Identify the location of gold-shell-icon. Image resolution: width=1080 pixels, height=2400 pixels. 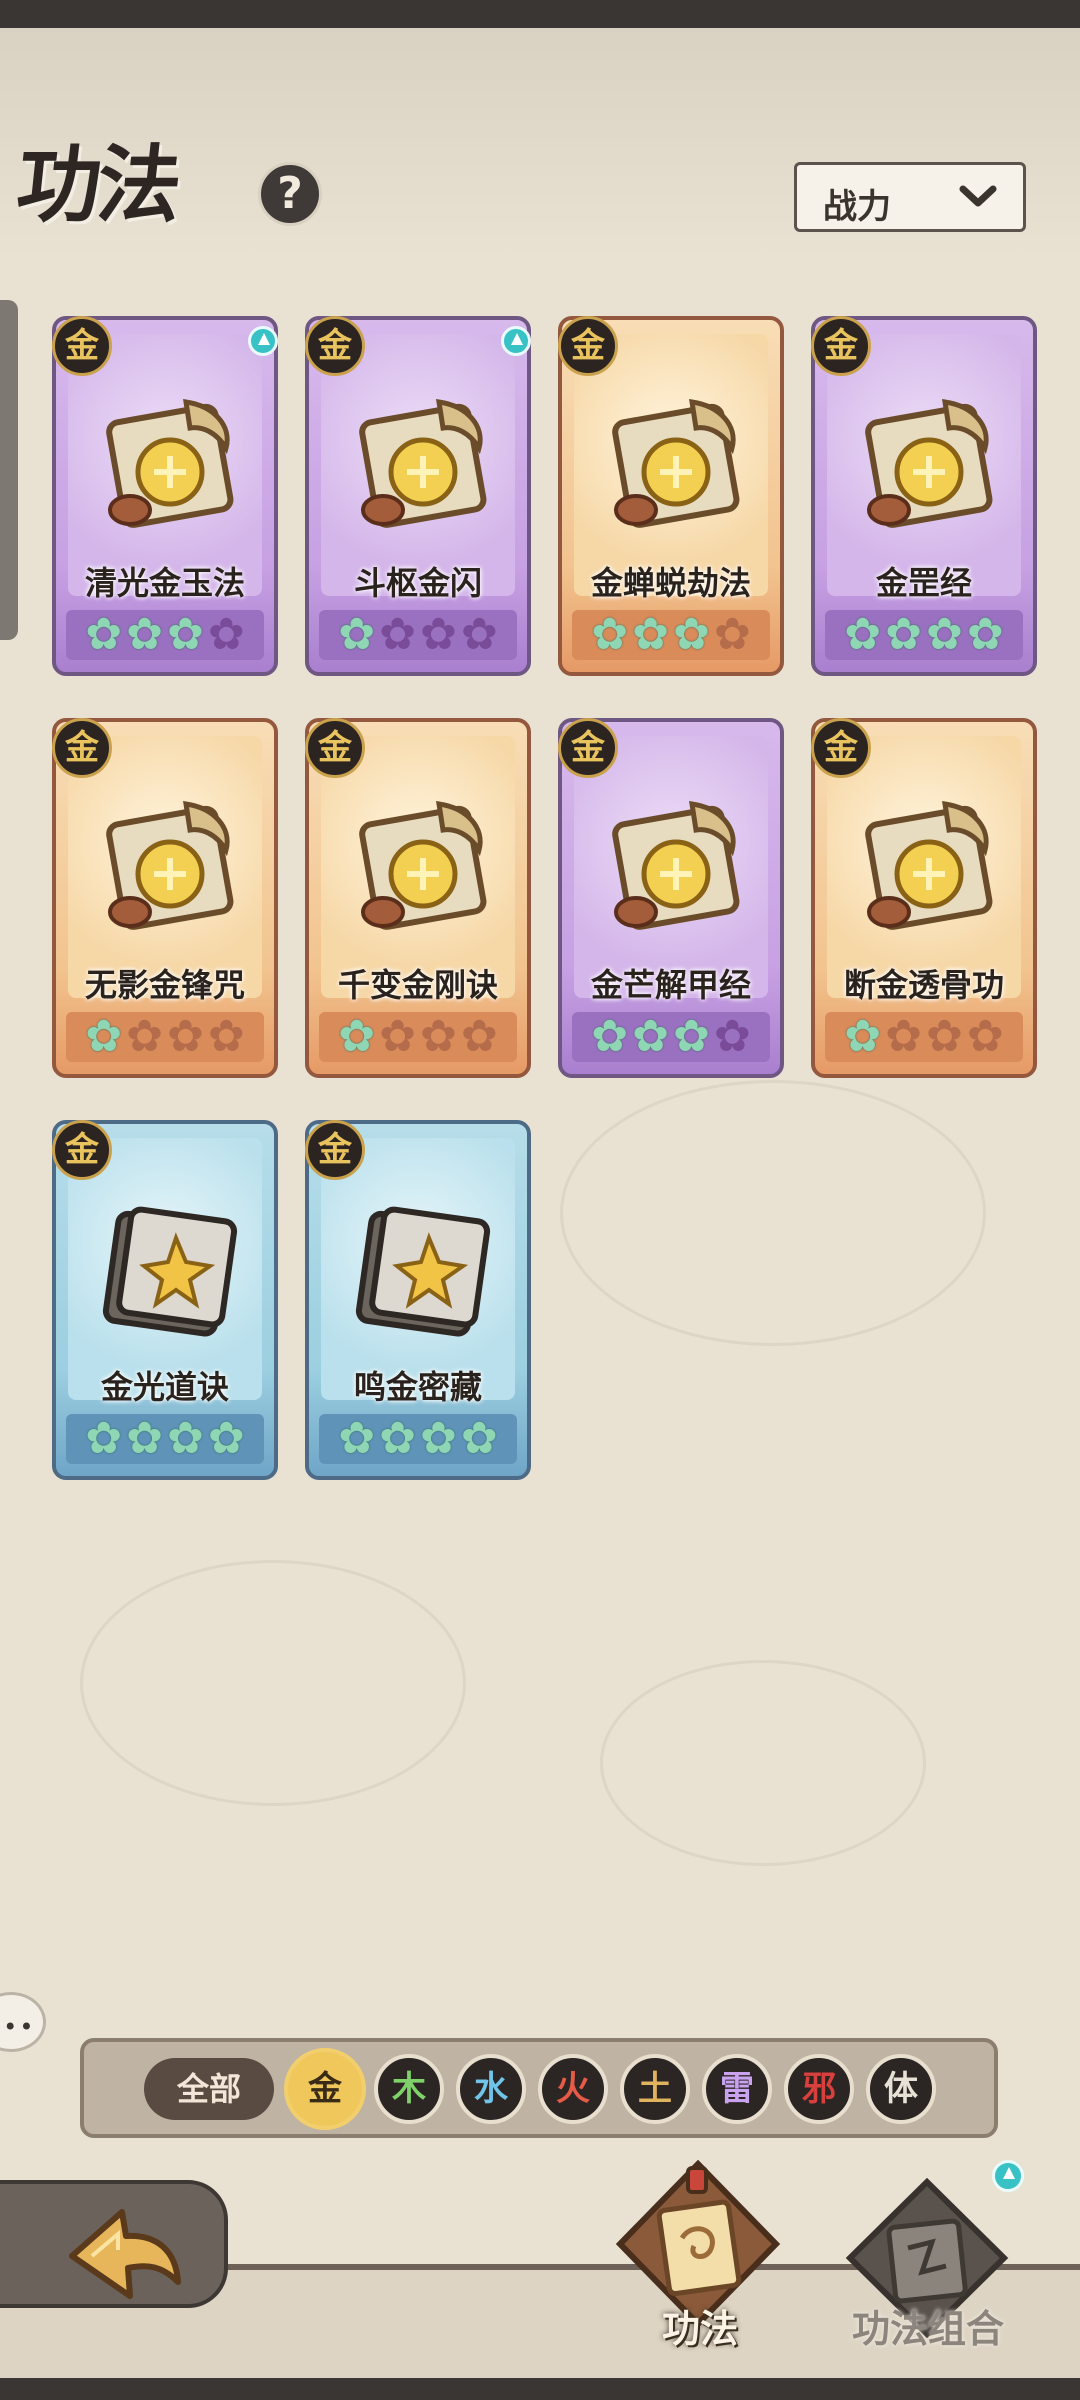
(423, 865).